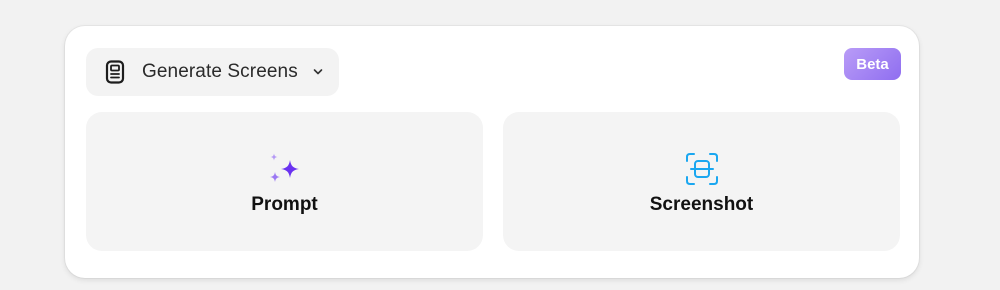  Describe the element at coordinates (701, 204) in the screenshot. I see `screenshot-card-title: Screenshot` at that location.